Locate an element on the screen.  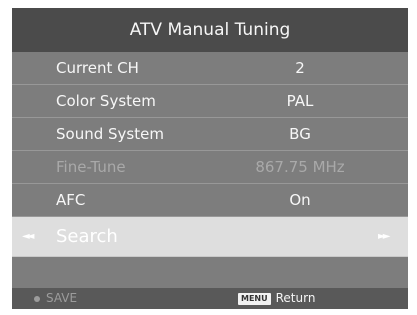
menu-title: ATV Manual Tuning is located at coordinates (210, 30).